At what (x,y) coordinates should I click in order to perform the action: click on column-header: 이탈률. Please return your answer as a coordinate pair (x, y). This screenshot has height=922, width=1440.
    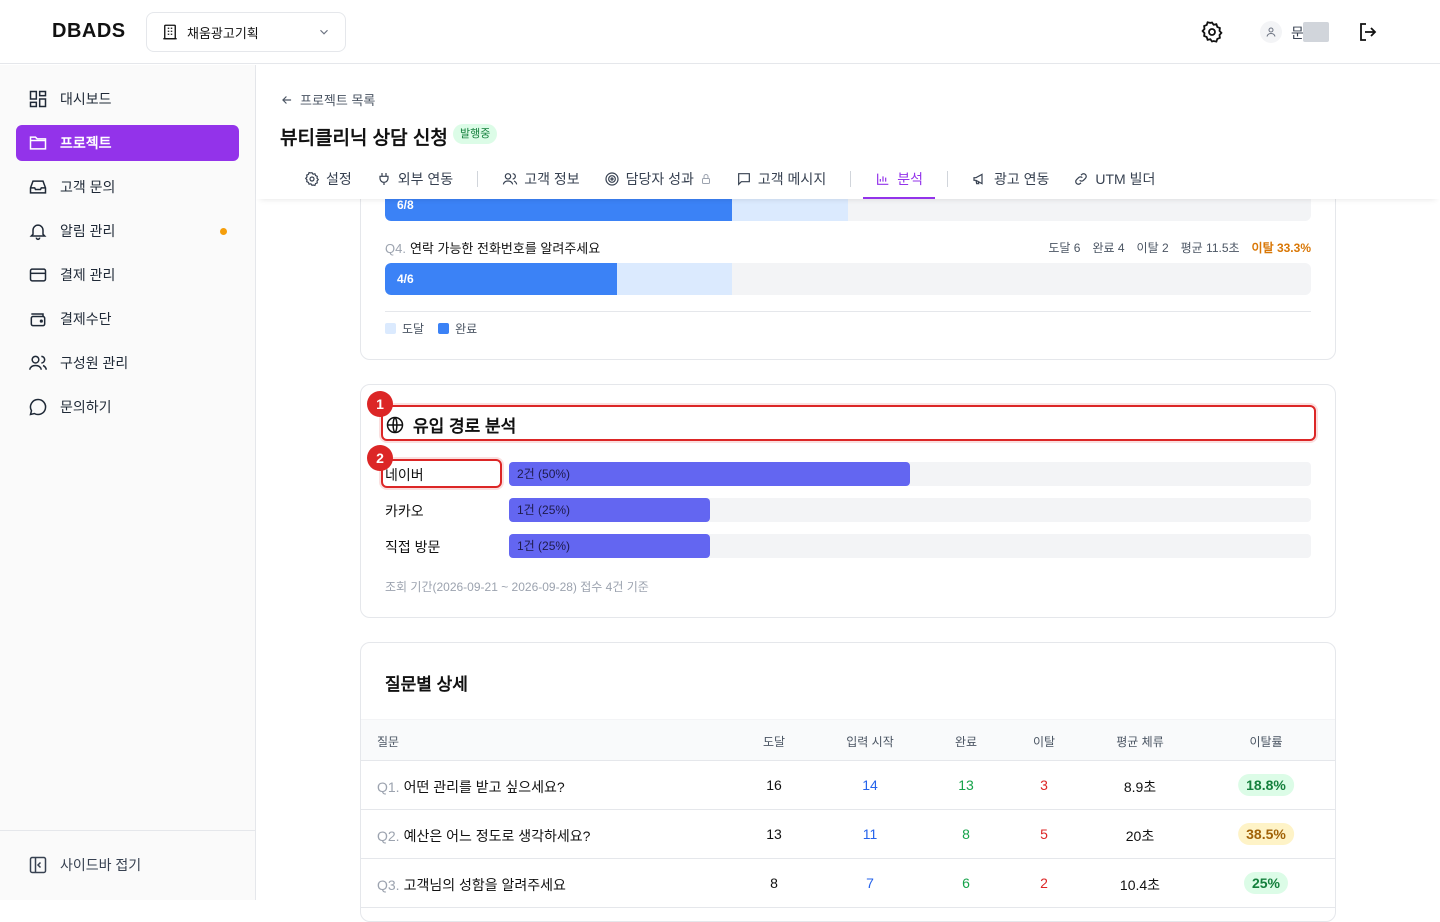
    Looking at the image, I should click on (1266, 742).